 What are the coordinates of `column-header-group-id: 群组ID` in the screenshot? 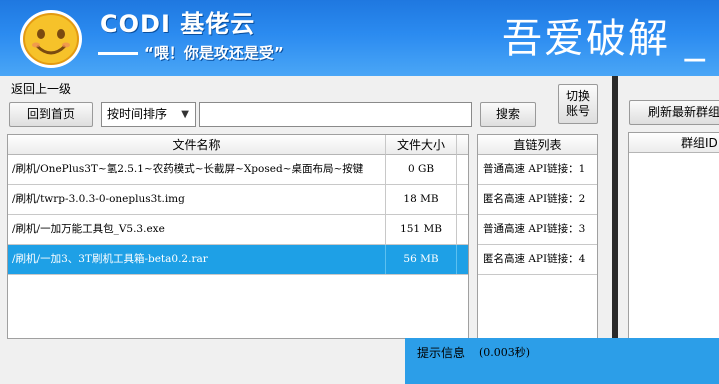 It's located at (674, 143).